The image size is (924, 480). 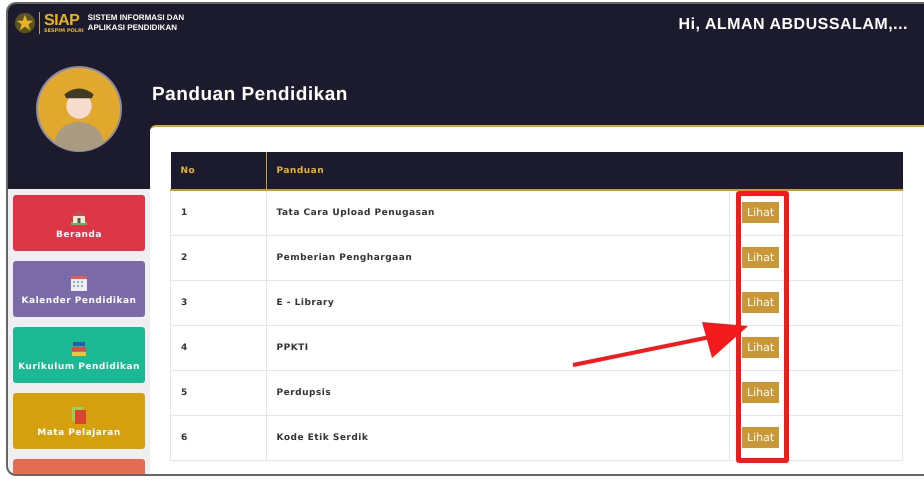 I want to click on app-name: APLIKASI PENDIDIKAN, so click(x=133, y=28).